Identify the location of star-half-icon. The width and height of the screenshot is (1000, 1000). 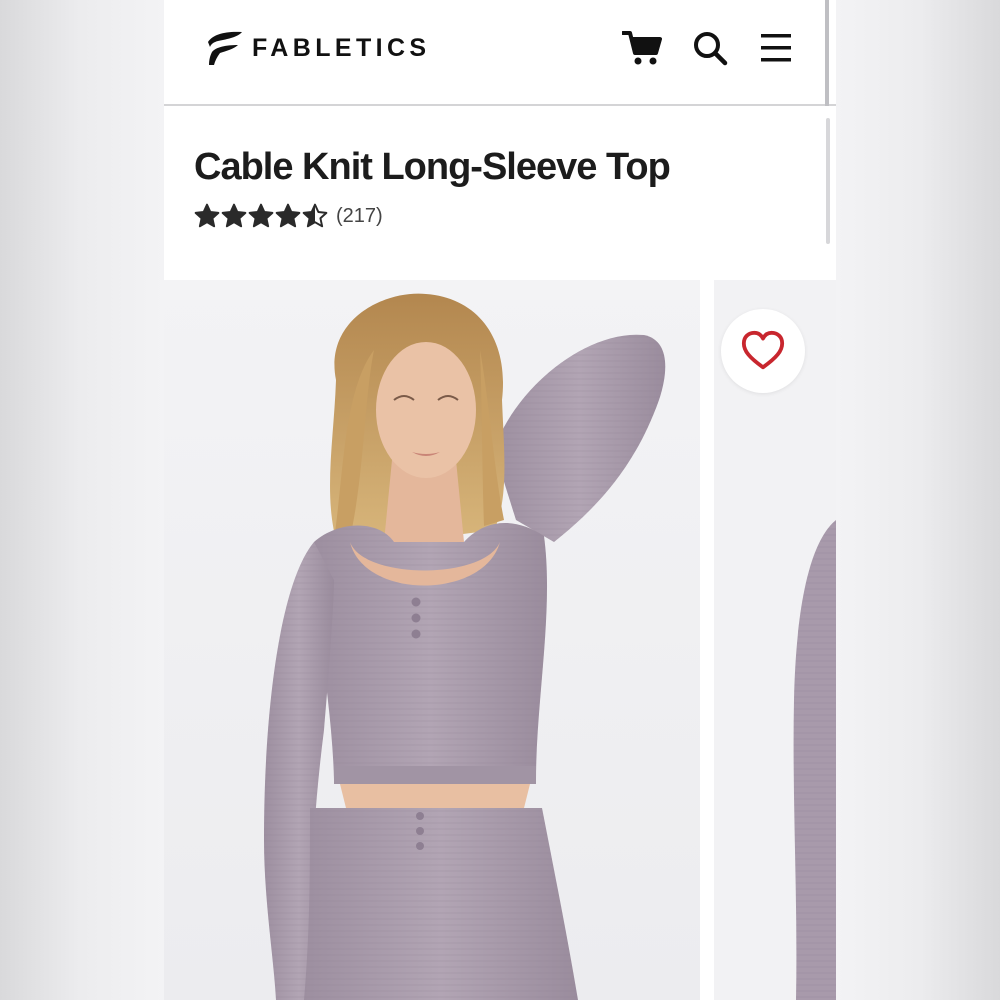
(315, 215).